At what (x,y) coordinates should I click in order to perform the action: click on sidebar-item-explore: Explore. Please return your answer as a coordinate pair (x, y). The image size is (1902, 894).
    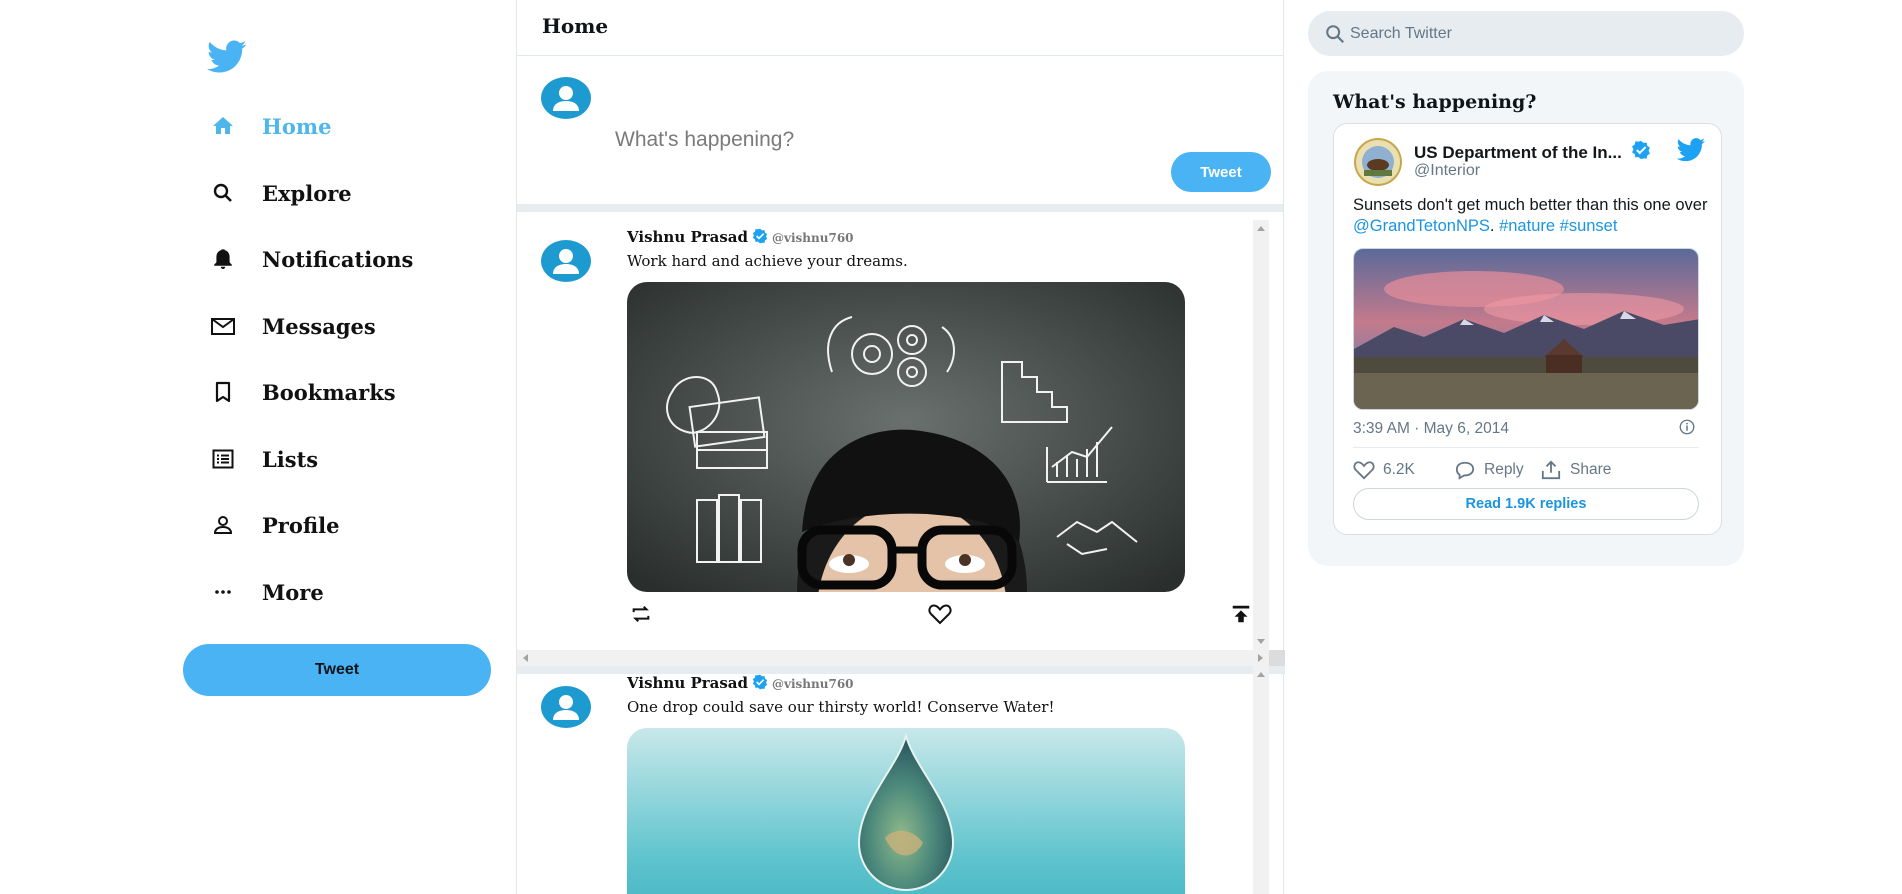
    Looking at the image, I should click on (281, 193).